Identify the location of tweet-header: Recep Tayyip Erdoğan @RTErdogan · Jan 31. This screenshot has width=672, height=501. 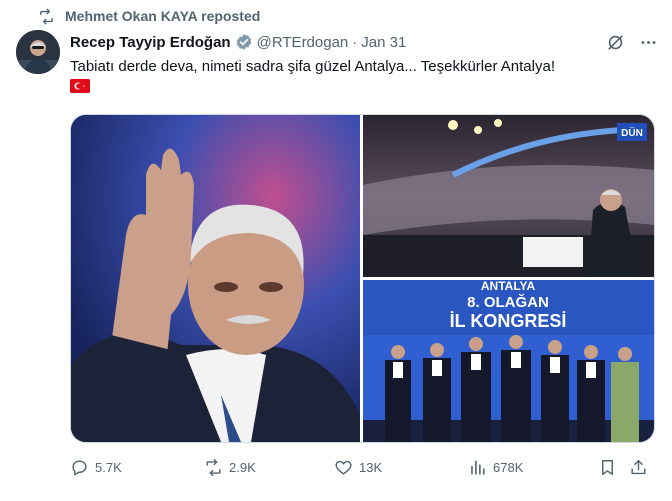
(364, 42).